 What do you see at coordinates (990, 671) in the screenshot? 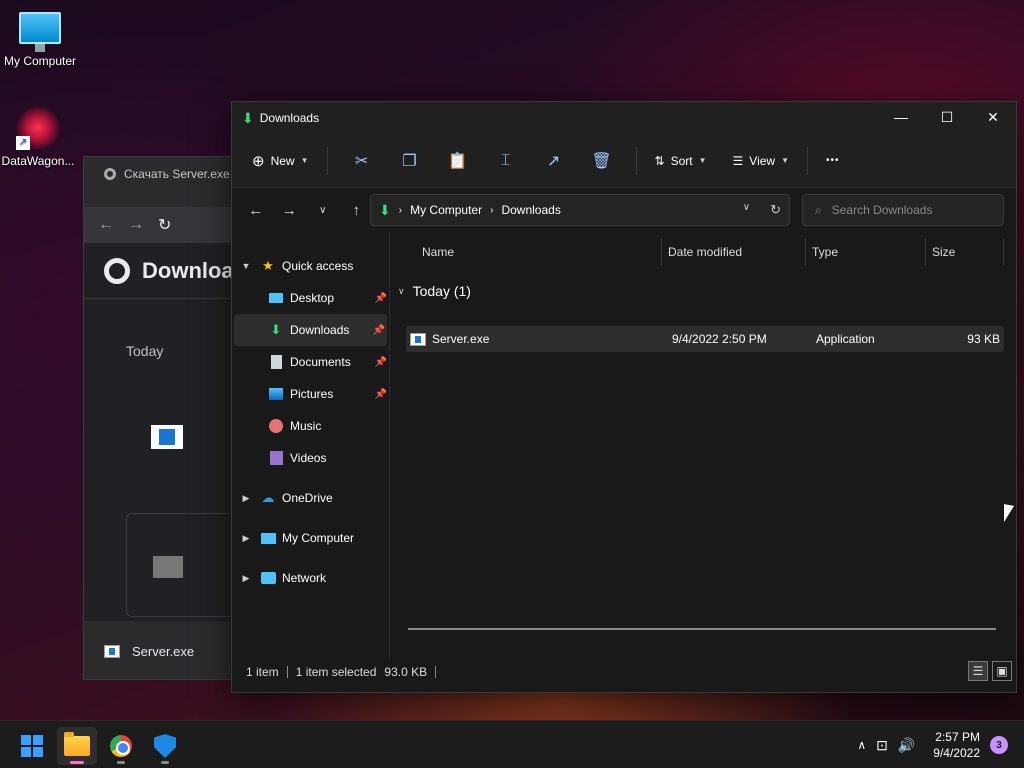
I see `view-toggle: ☰ ▣` at bounding box center [990, 671].